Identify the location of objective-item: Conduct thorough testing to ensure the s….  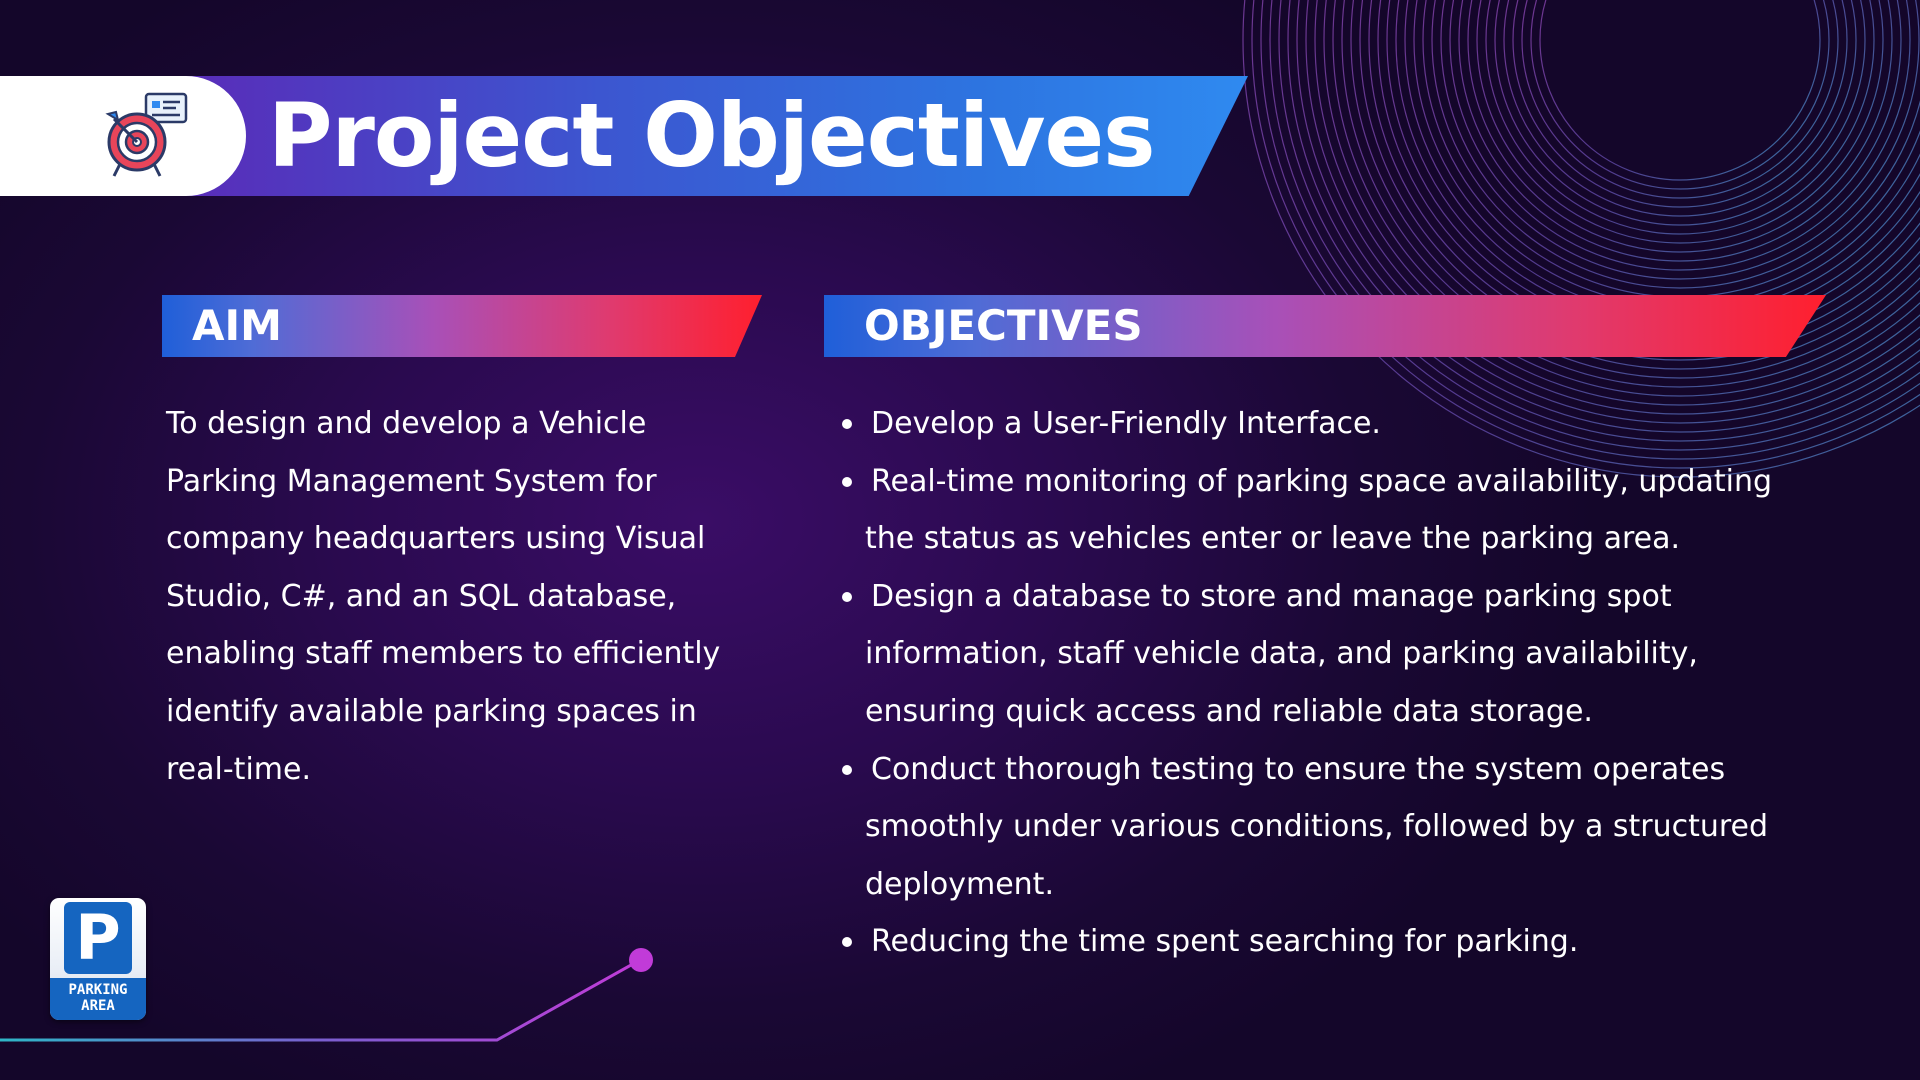
(1345, 827).